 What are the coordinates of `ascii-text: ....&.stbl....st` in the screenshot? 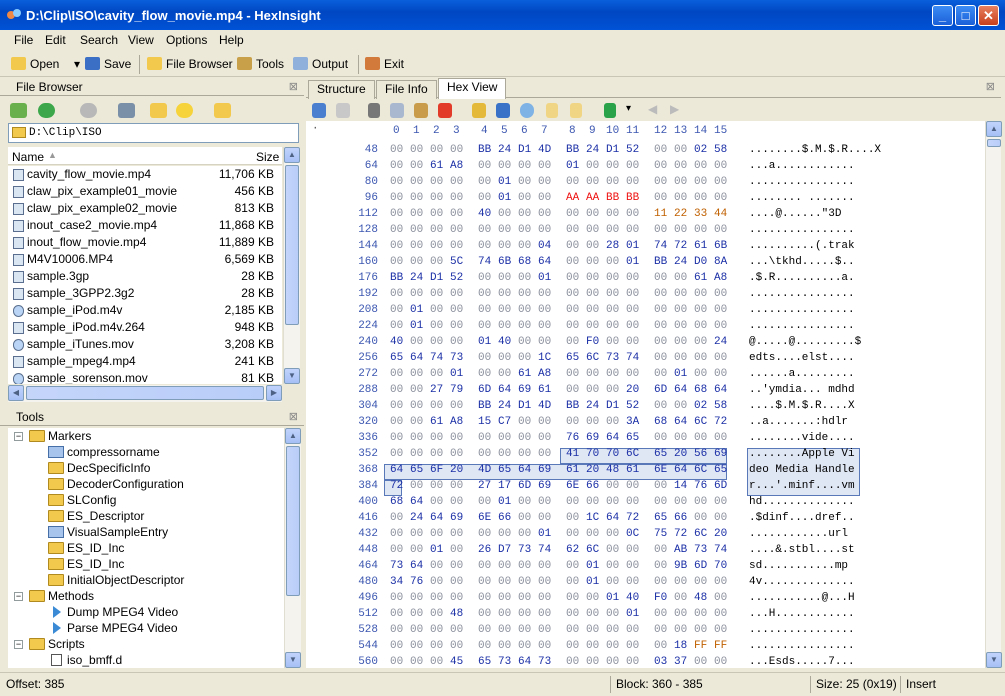 It's located at (802, 550).